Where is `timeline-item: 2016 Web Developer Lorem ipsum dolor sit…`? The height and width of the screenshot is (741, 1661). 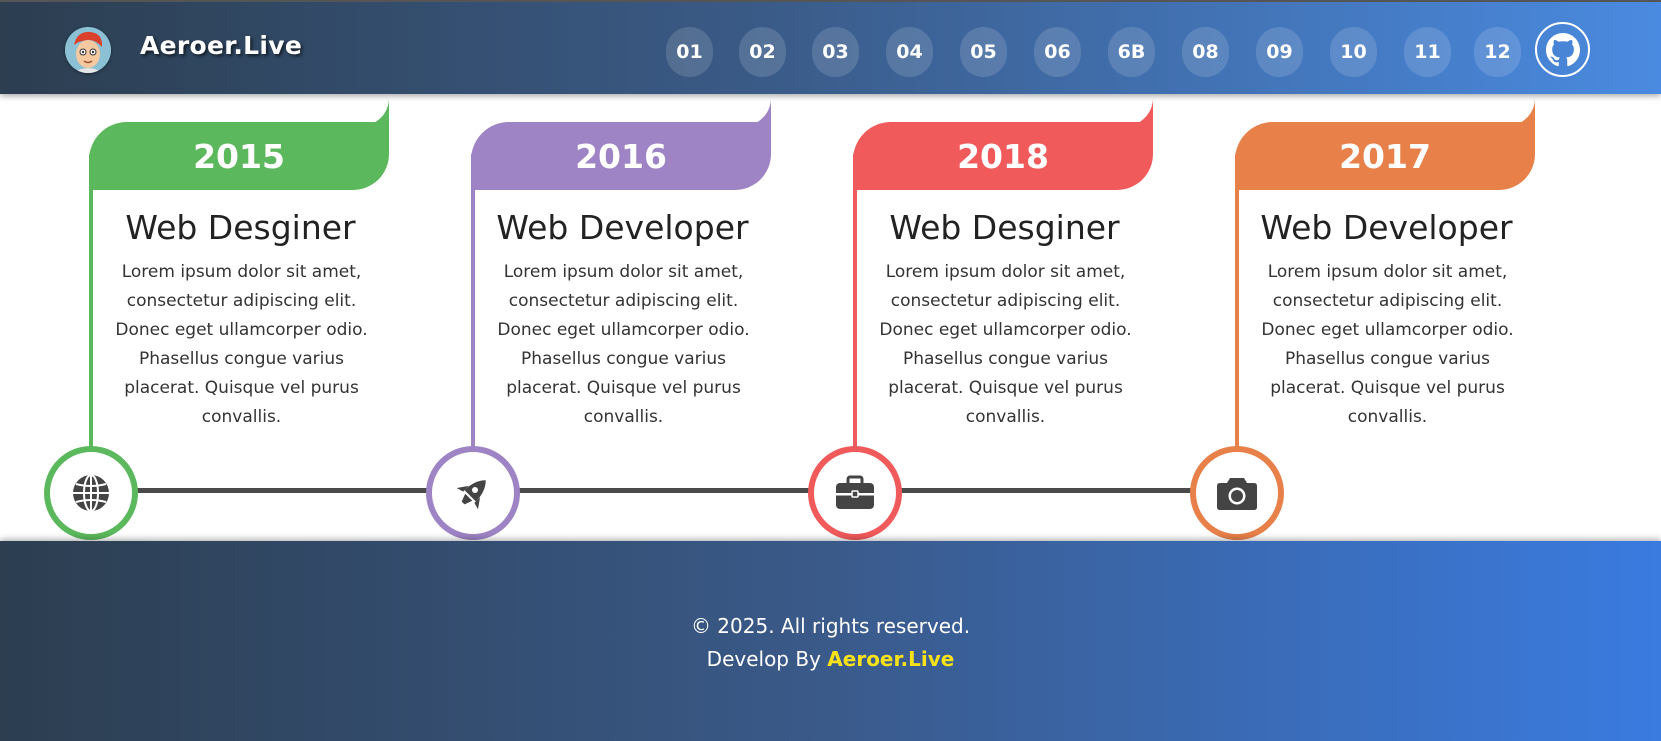 timeline-item: 2016 Web Developer Lorem ipsum dolor sit… is located at coordinates (598, 317).